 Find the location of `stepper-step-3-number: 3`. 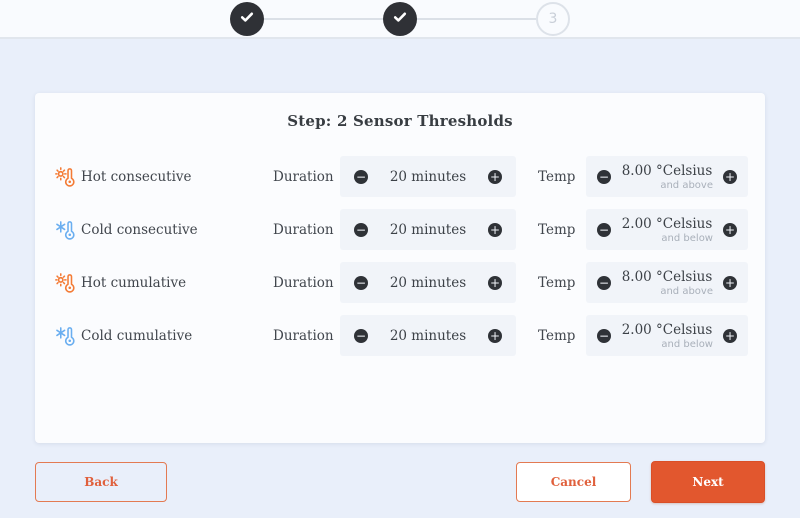

stepper-step-3-number: 3 is located at coordinates (553, 18).